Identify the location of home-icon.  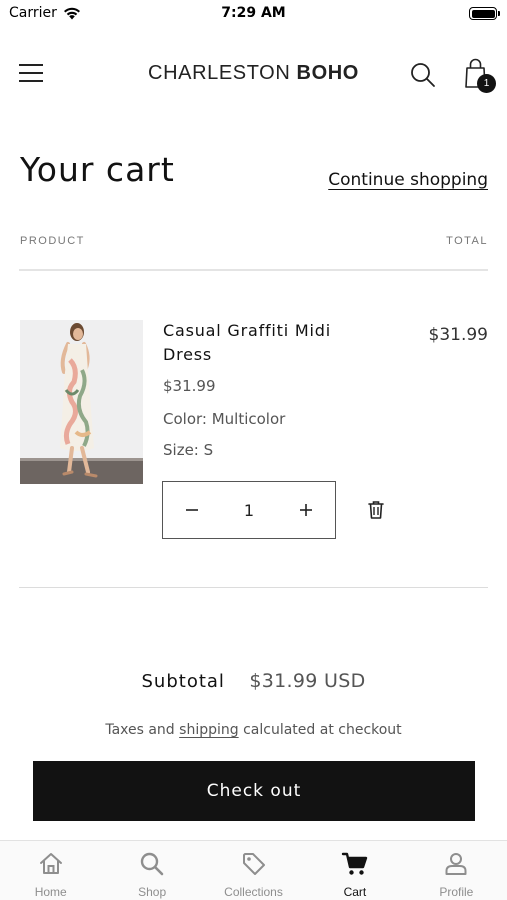
(50, 863).